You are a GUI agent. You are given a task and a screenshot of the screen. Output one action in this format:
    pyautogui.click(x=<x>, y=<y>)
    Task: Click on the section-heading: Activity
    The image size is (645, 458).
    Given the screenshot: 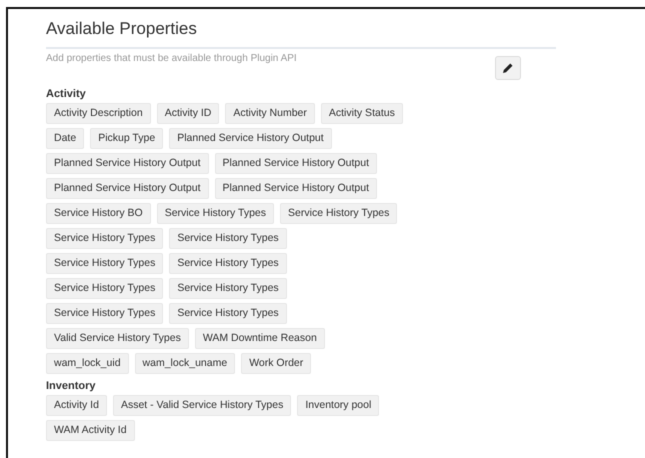 What is the action you would take?
    pyautogui.click(x=66, y=94)
    